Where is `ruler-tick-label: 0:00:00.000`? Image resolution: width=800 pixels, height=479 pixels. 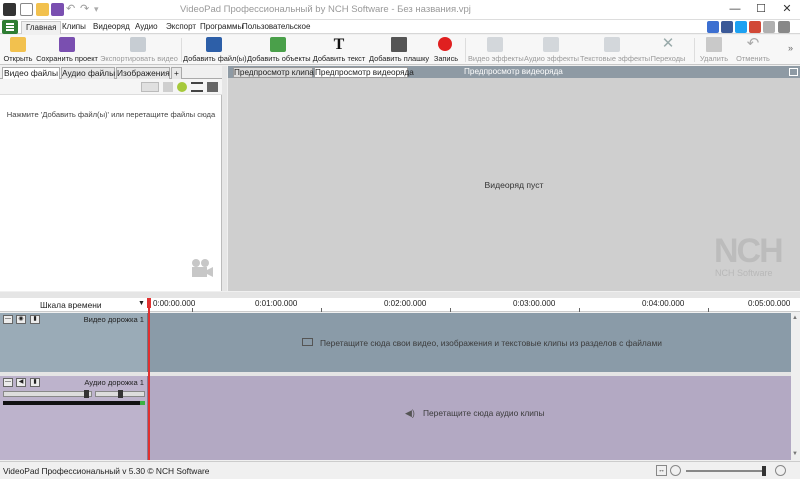 ruler-tick-label: 0:00:00.000 is located at coordinates (174, 303).